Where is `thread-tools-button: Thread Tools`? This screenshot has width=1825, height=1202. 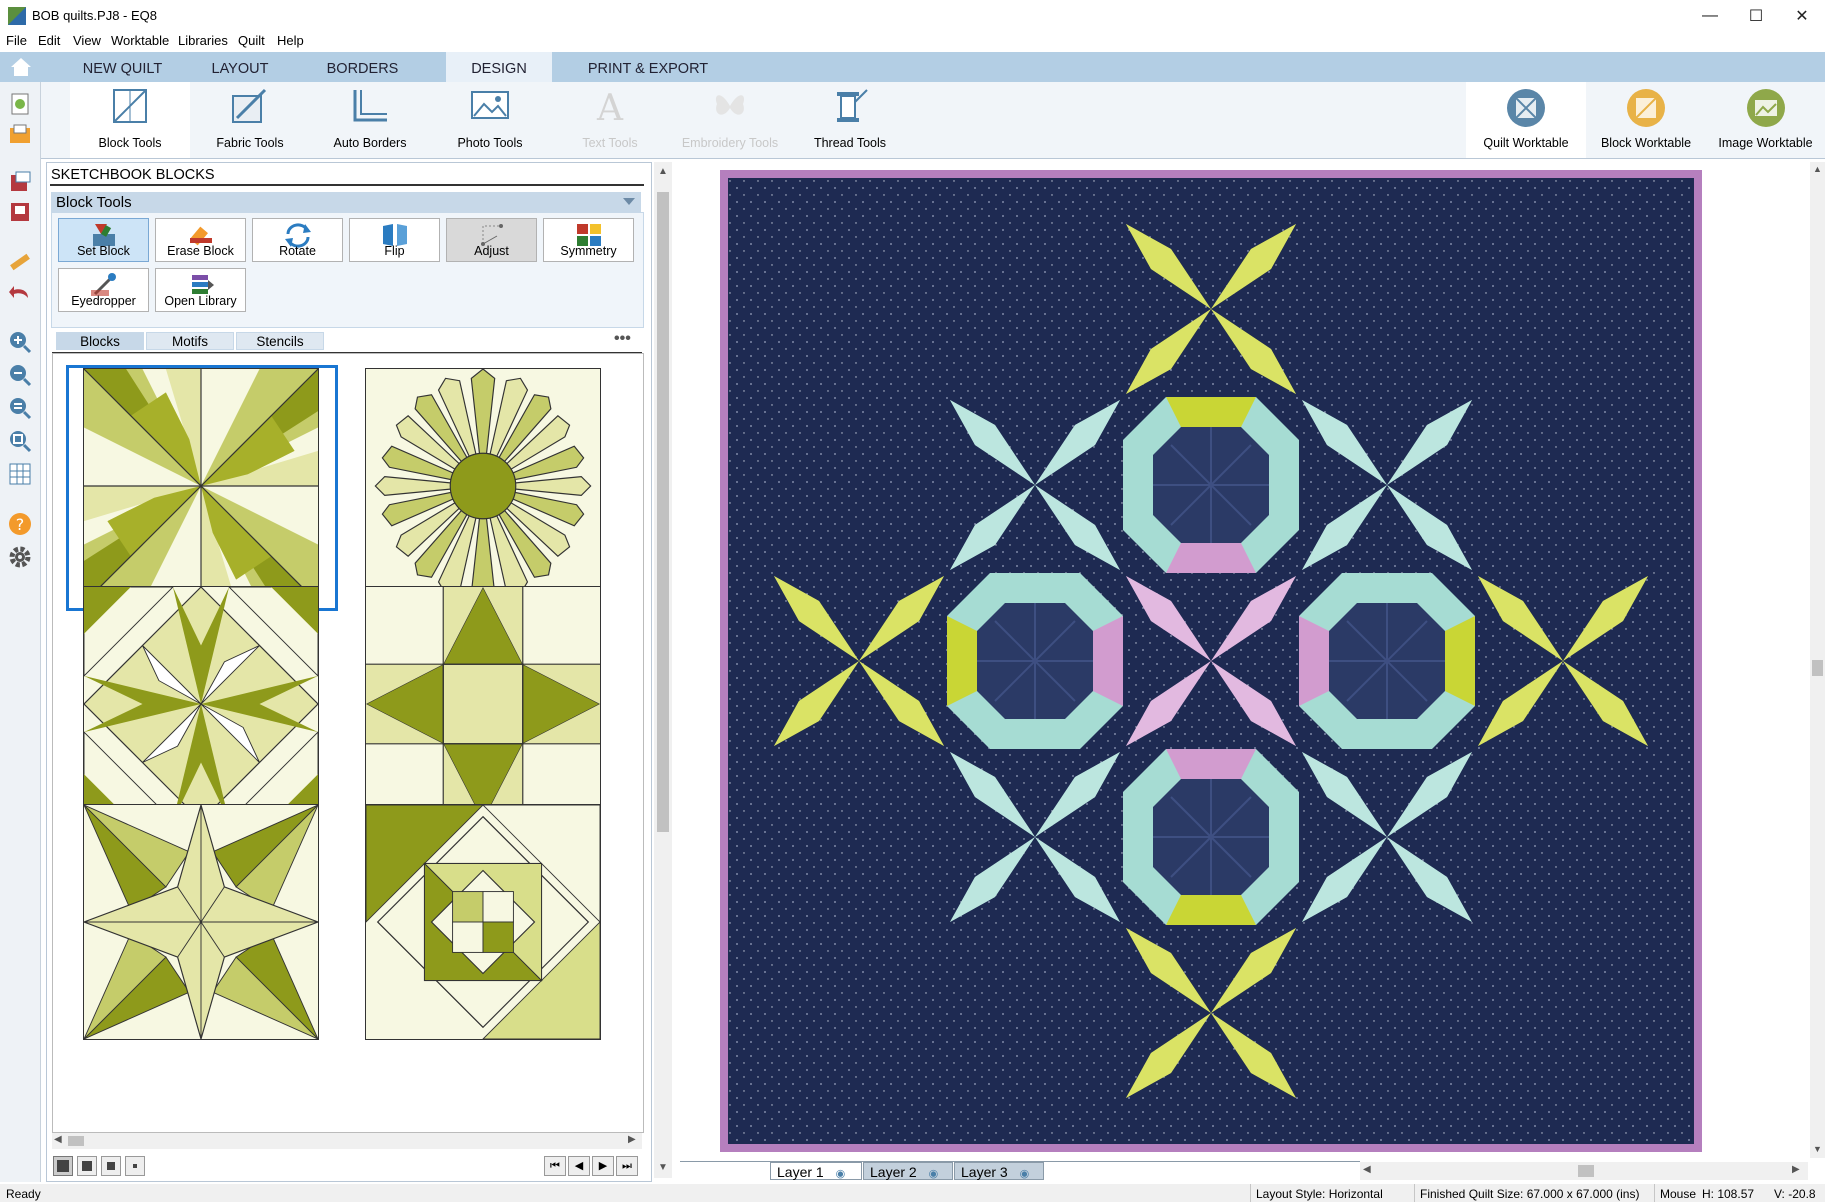
thread-tools-button: Thread Tools is located at coordinates (850, 120).